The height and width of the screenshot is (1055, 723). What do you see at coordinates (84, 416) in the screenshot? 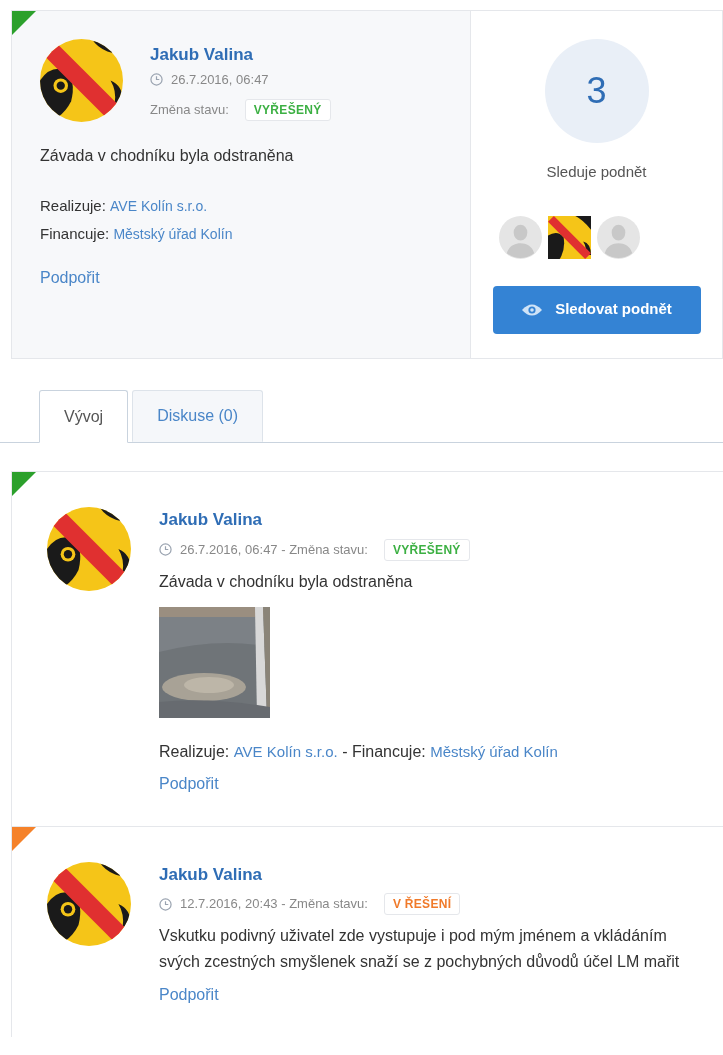
I see `tab: Vývoj` at bounding box center [84, 416].